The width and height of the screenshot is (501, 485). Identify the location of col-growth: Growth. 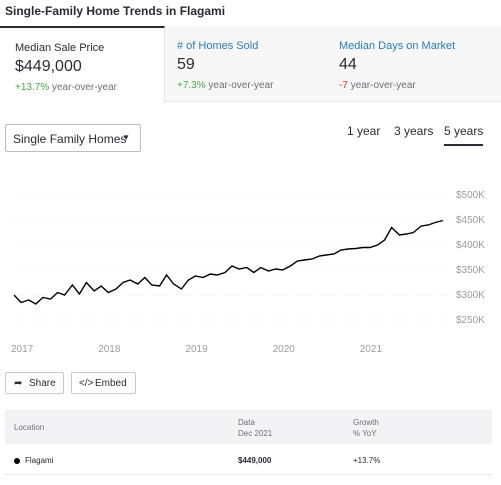
(366, 422).